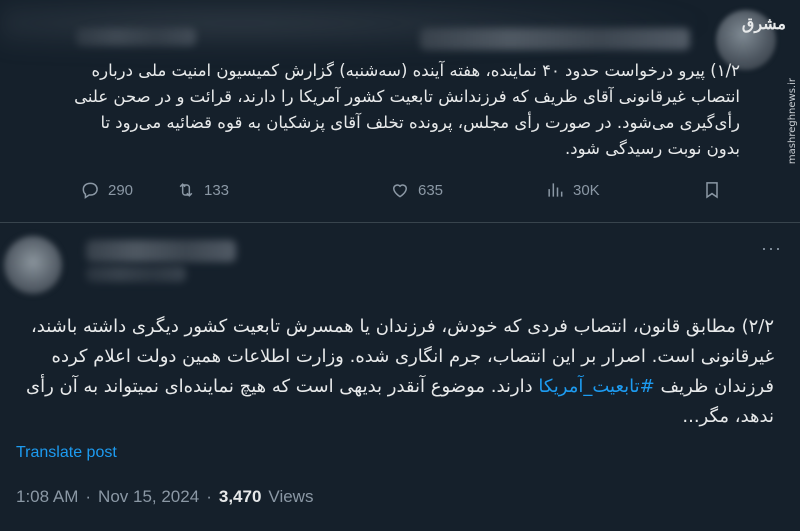  What do you see at coordinates (400, 191) in the screenshot?
I see `heart-icon` at bounding box center [400, 191].